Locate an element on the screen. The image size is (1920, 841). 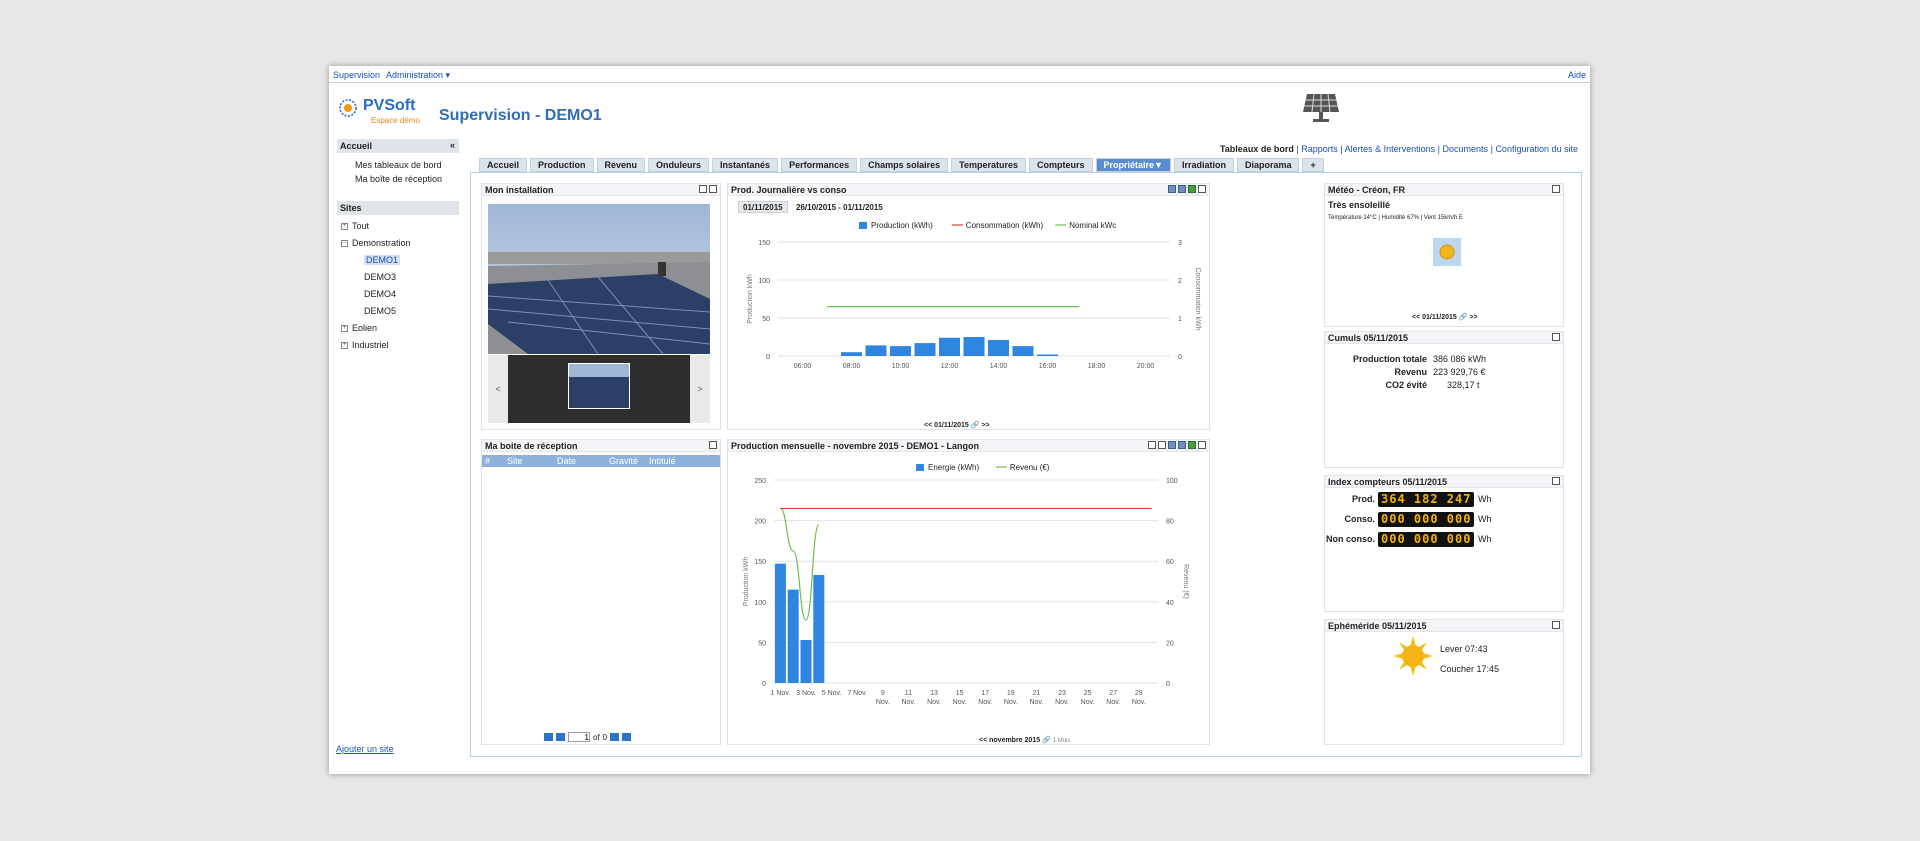
link-alertes: Alertes & Interventions is located at coordinates (1390, 149).